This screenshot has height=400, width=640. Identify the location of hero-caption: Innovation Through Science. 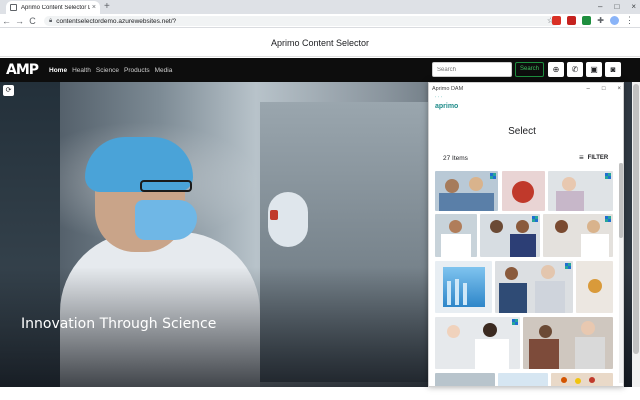
(119, 324).